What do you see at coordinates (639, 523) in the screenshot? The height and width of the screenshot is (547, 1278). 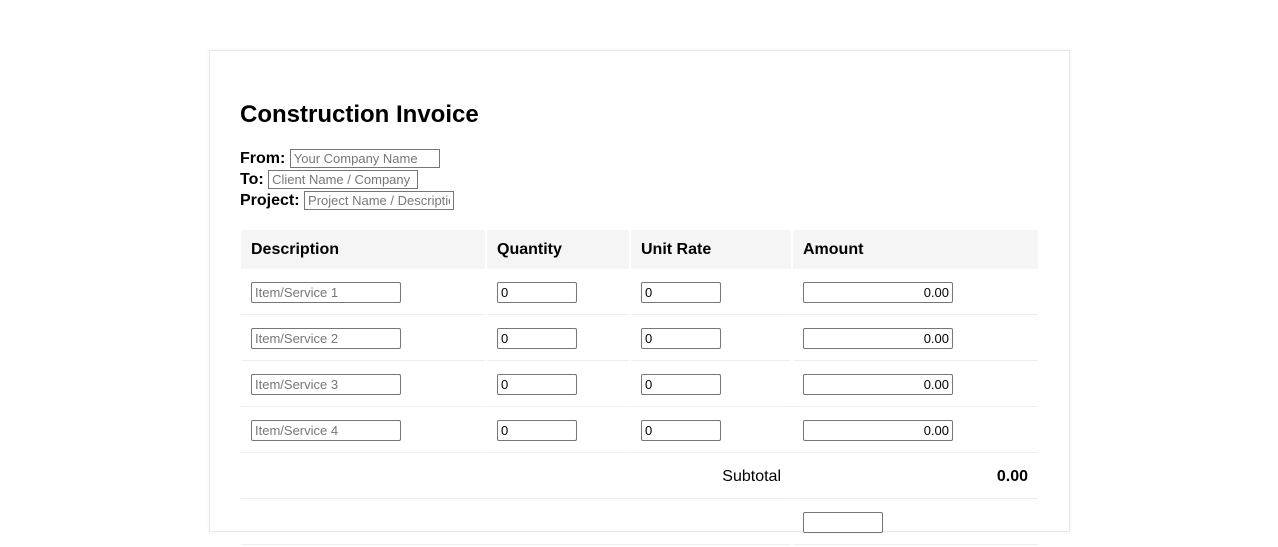 I see `next-row` at bounding box center [639, 523].